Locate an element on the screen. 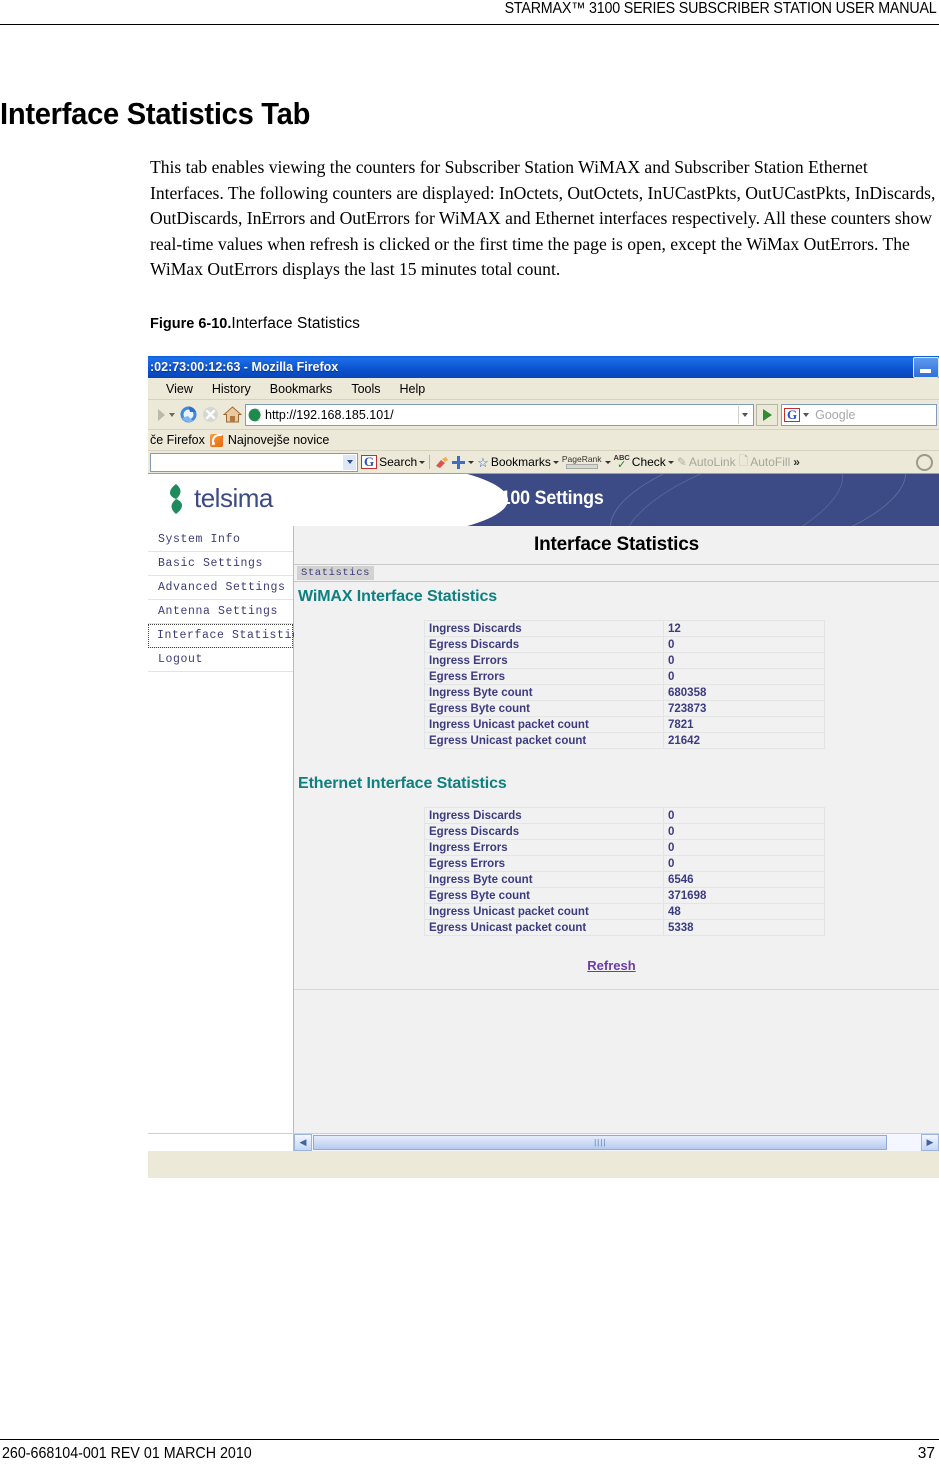 This screenshot has width=939, height=1481. google-bookmarks-button: ☆ Bookmarks is located at coordinates (518, 462).